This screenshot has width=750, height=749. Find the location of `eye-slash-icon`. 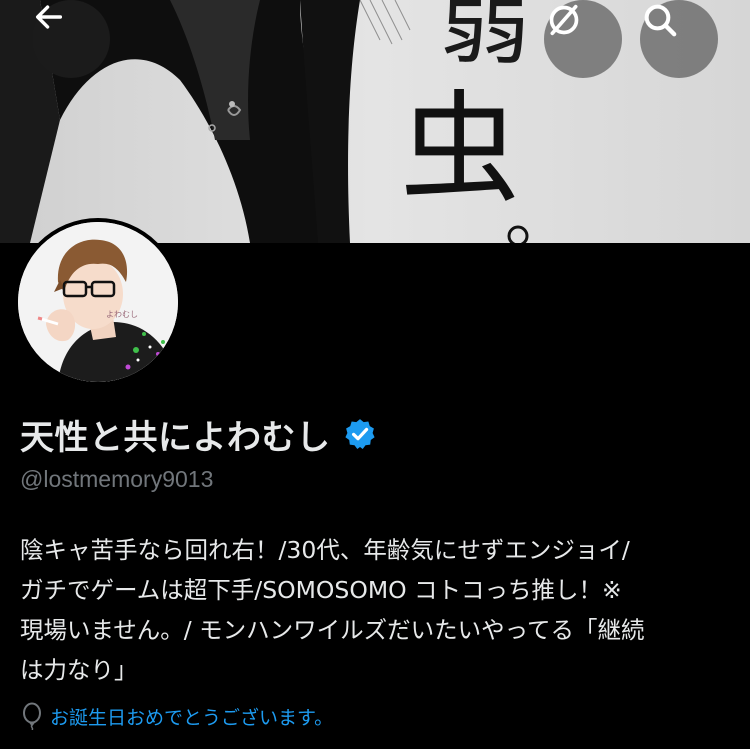

eye-slash-icon is located at coordinates (564, 20).